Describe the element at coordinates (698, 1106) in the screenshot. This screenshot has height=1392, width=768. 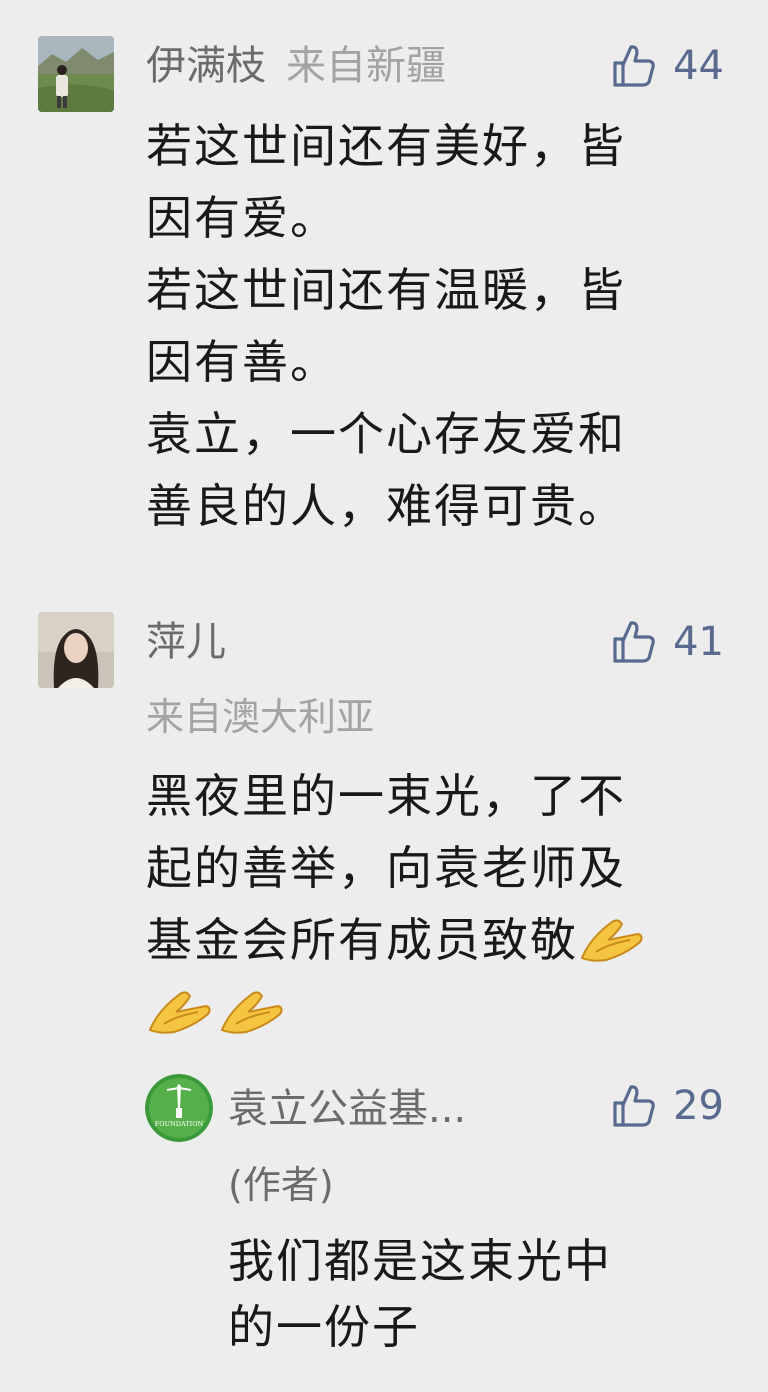
I see `like-count: 29` at that location.